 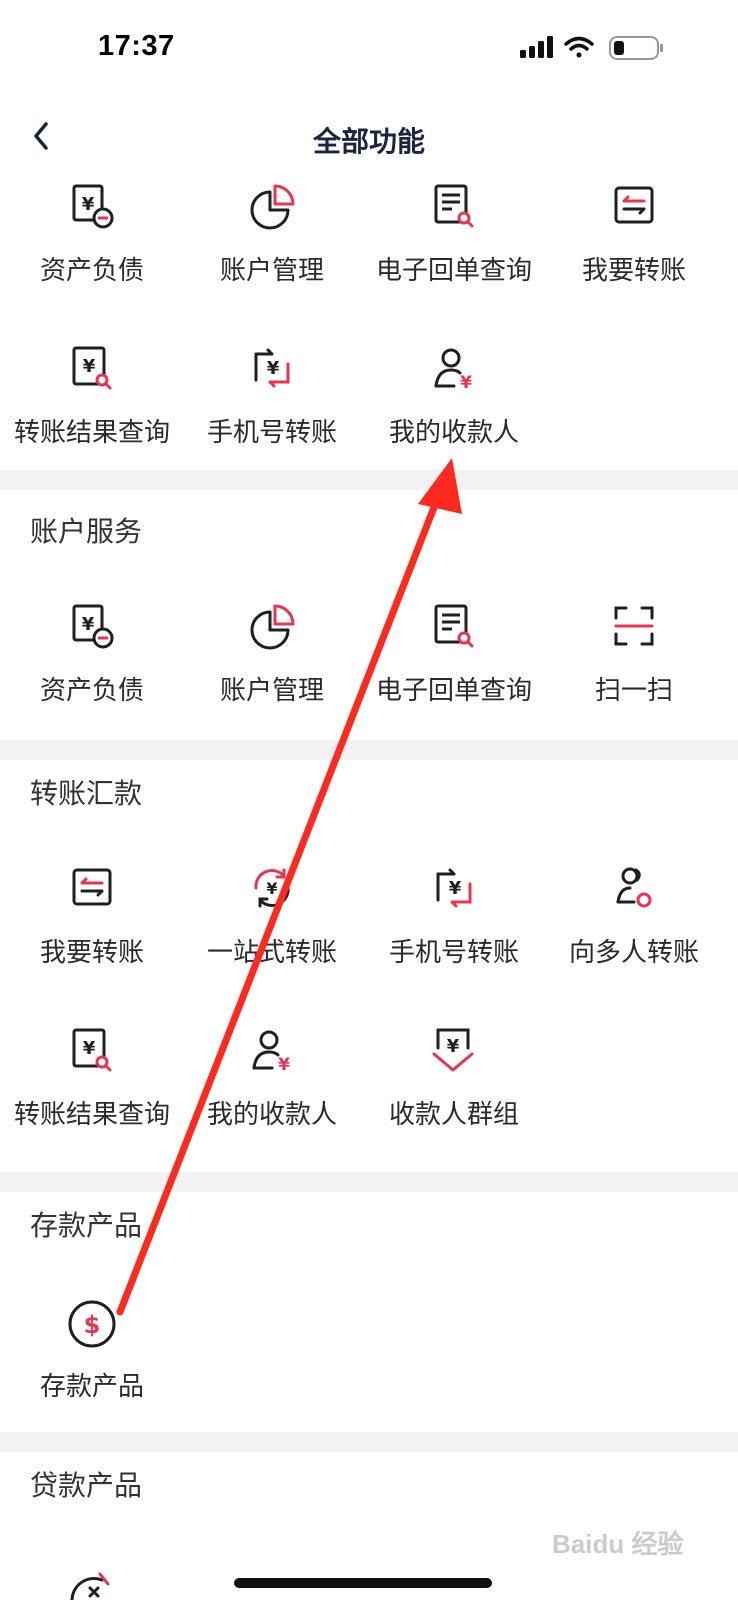 I want to click on loan-product-icon, so click(x=92, y=1578).